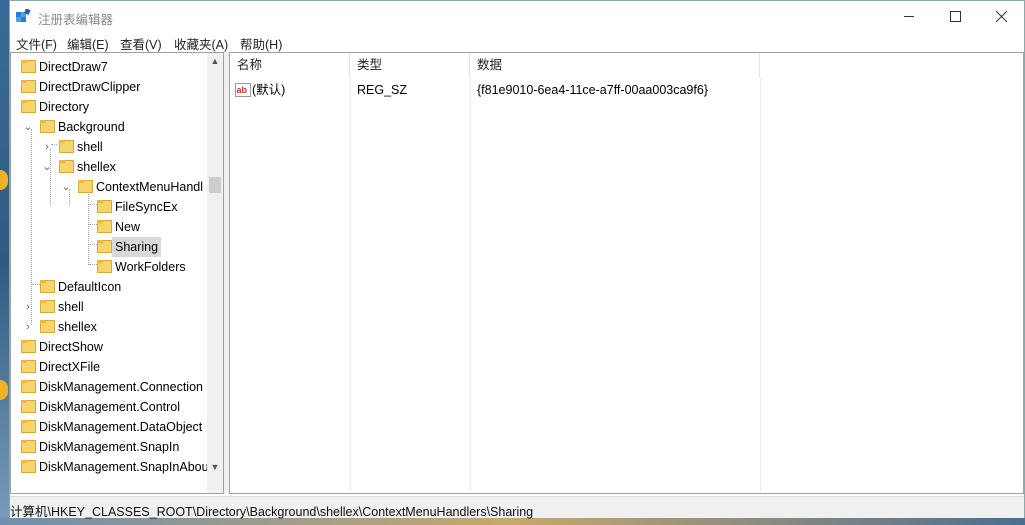  I want to click on tree-node: WorkFolders, so click(109, 267).